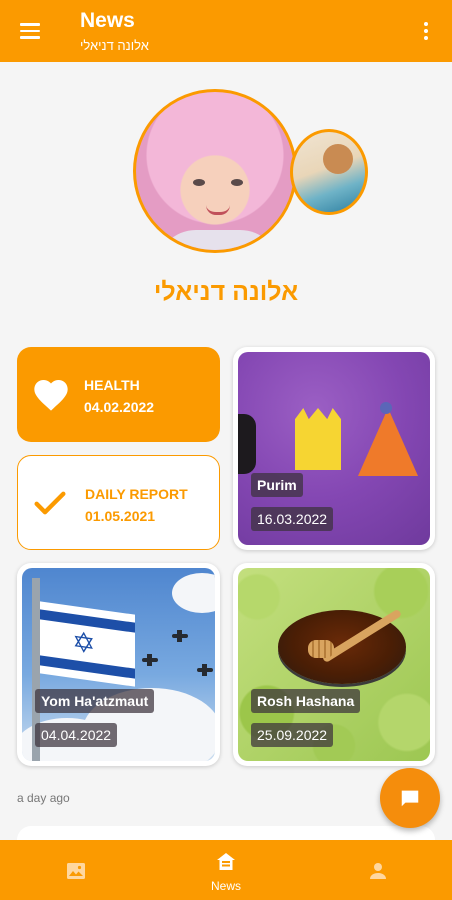 The height and width of the screenshot is (900, 452). Describe the element at coordinates (50, 503) in the screenshot. I see `checkmark-icon` at that location.